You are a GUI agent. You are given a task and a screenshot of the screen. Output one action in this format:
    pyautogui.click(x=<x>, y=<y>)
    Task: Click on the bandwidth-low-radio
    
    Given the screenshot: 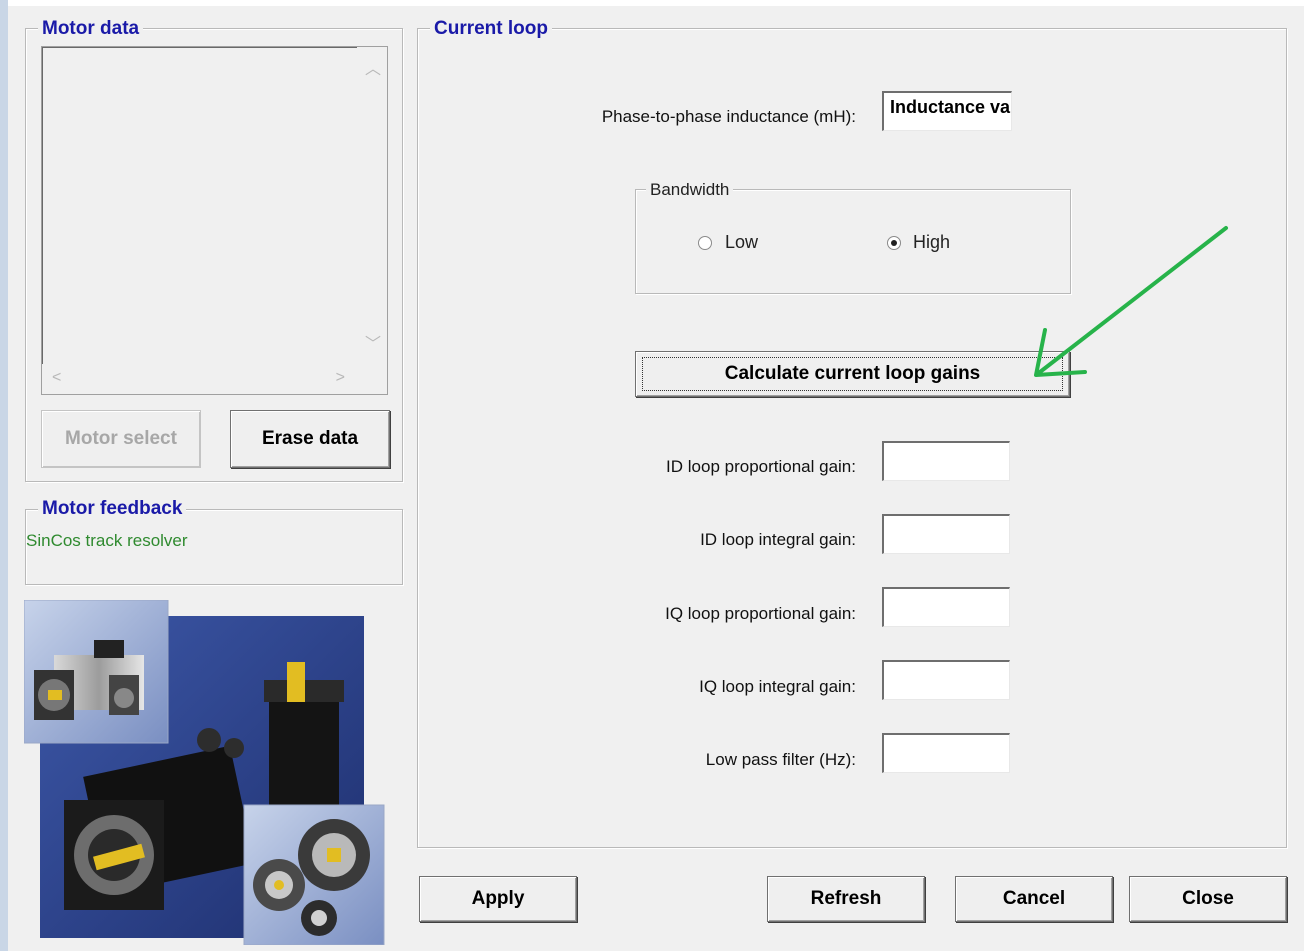 What is the action you would take?
    pyautogui.click(x=705, y=243)
    